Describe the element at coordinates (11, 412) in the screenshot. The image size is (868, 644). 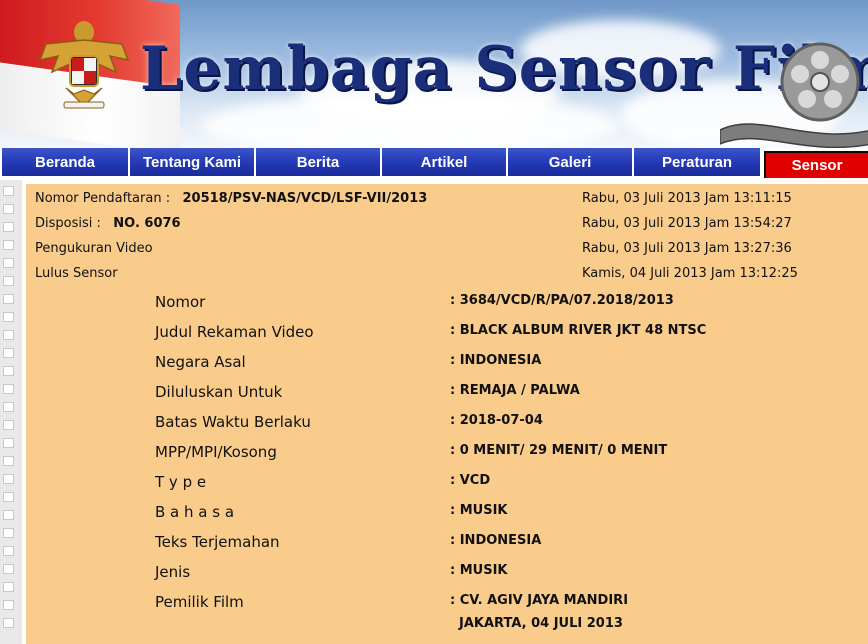
I see `left-film-strip` at that location.